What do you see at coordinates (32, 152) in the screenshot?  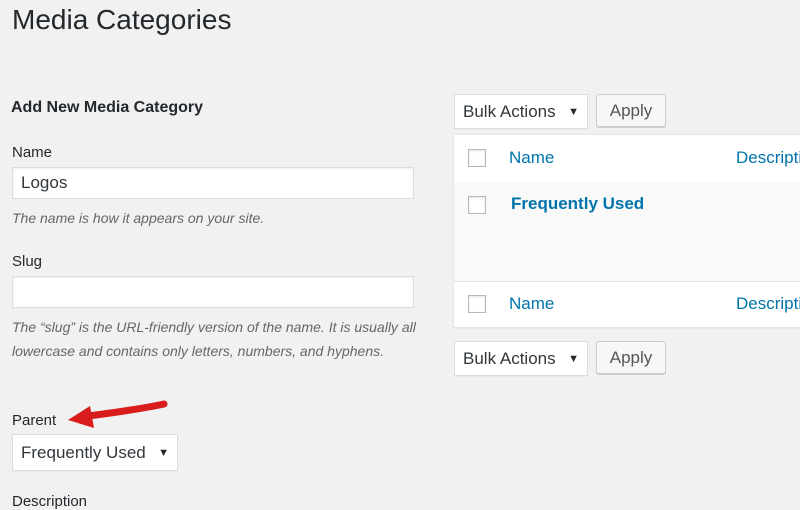 I see `name-label: Name` at bounding box center [32, 152].